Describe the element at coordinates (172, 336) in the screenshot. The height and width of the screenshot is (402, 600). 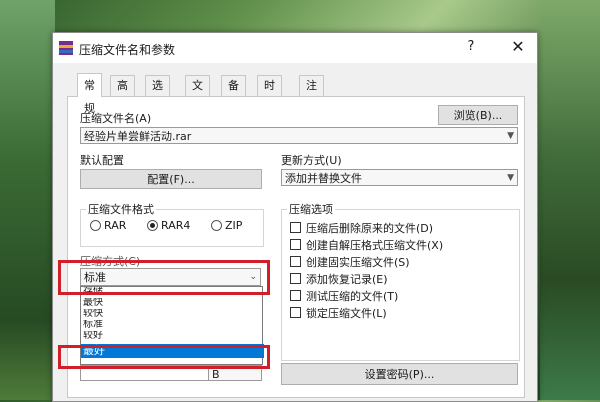
I see `method-option-good: 较好` at that location.